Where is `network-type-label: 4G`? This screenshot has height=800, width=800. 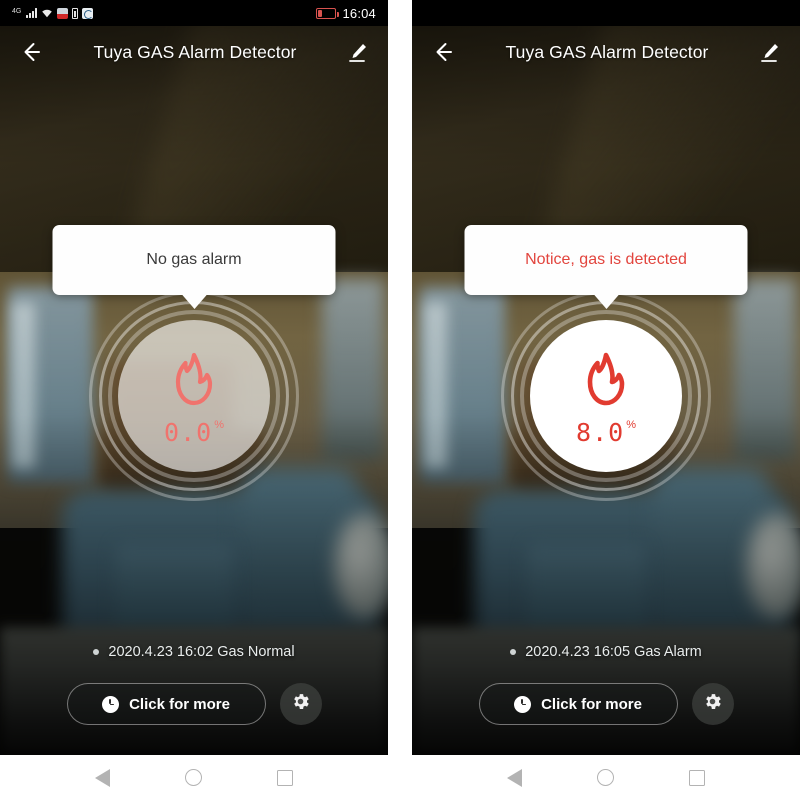
network-type-label: 4G is located at coordinates (17, 11).